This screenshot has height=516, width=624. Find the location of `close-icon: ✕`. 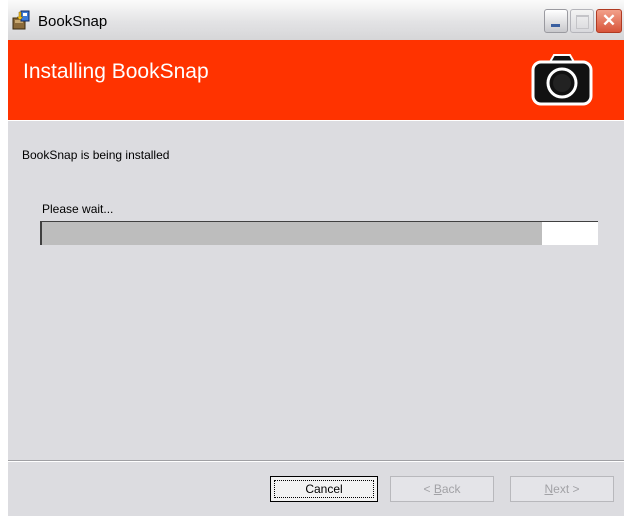

close-icon: ✕ is located at coordinates (609, 20).